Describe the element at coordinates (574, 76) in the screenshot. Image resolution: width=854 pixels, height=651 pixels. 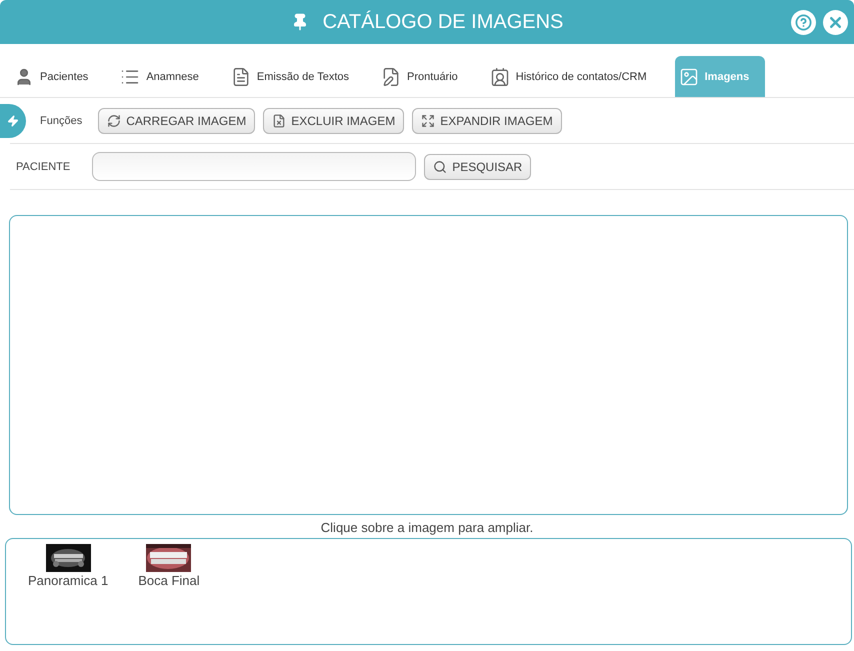
I see `tab: Histórico de contatos/CRM` at that location.